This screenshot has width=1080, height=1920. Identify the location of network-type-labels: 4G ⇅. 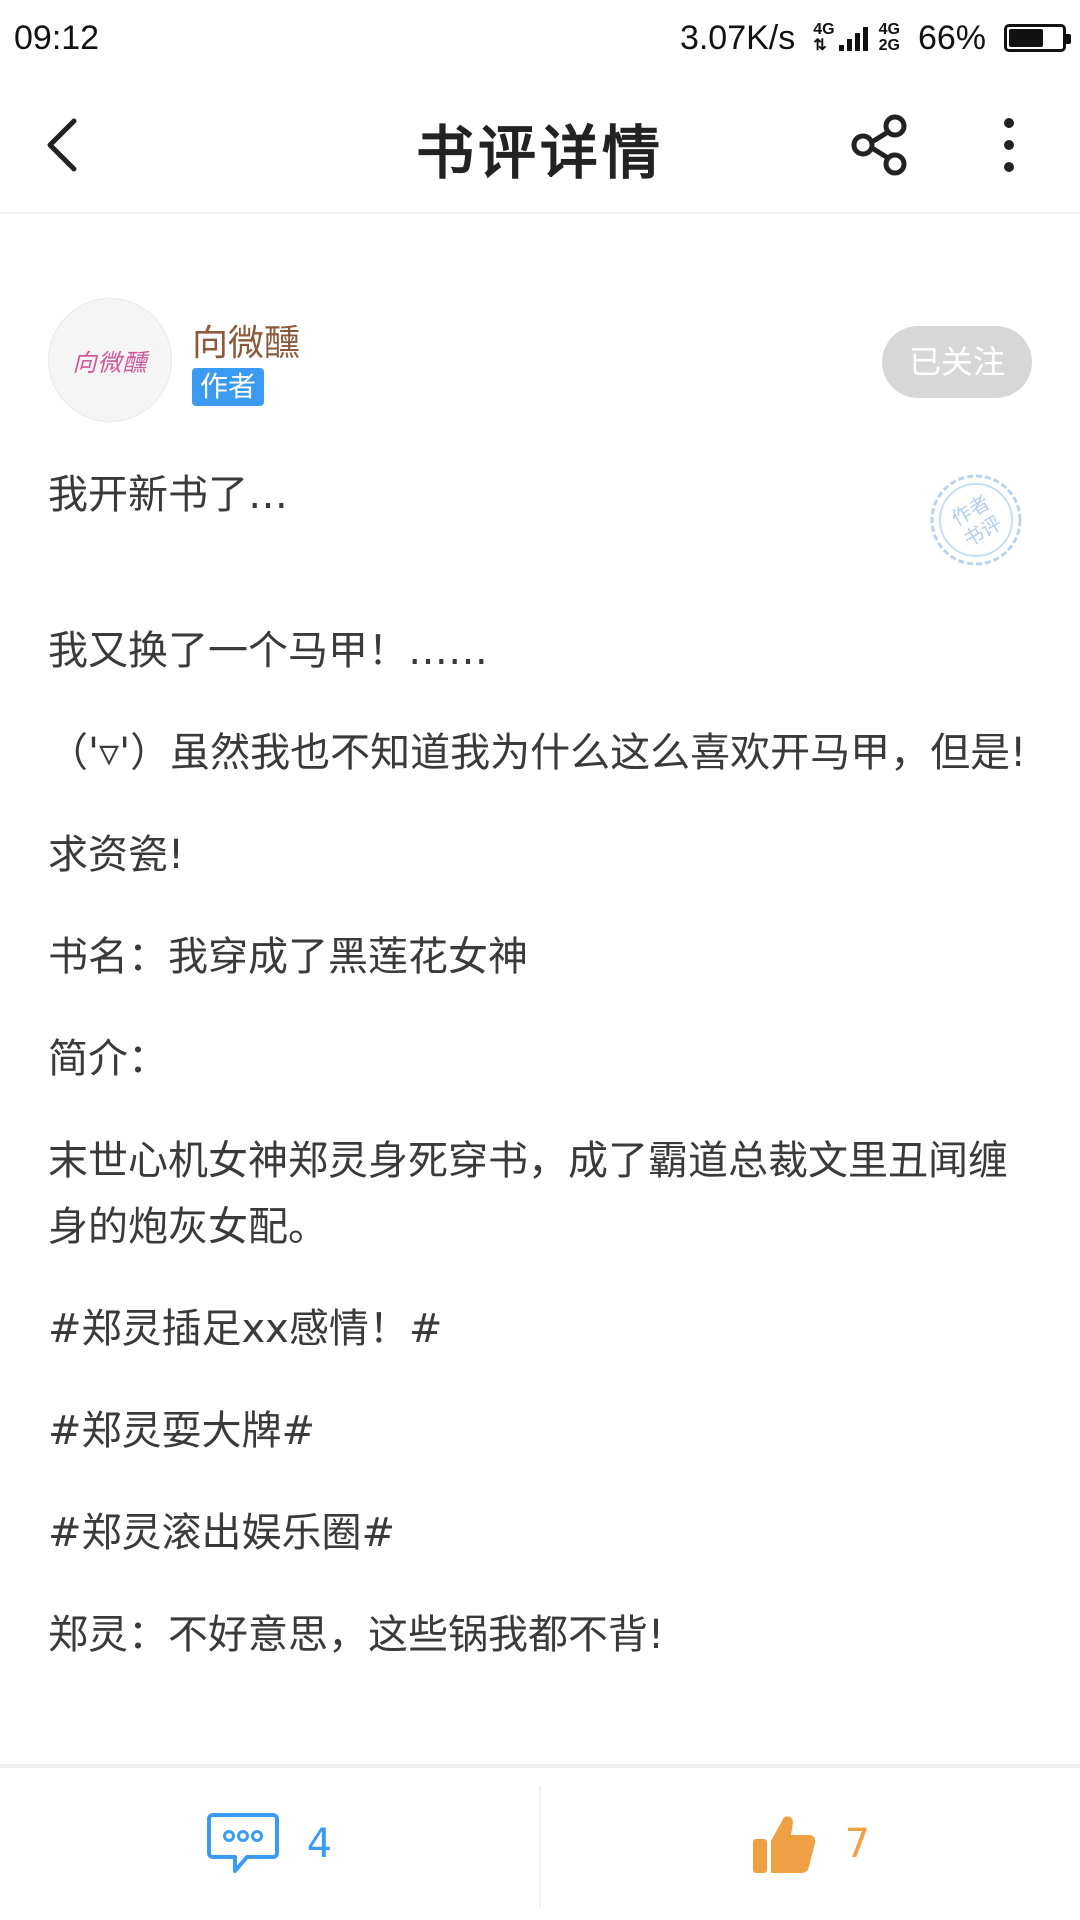
(823, 38).